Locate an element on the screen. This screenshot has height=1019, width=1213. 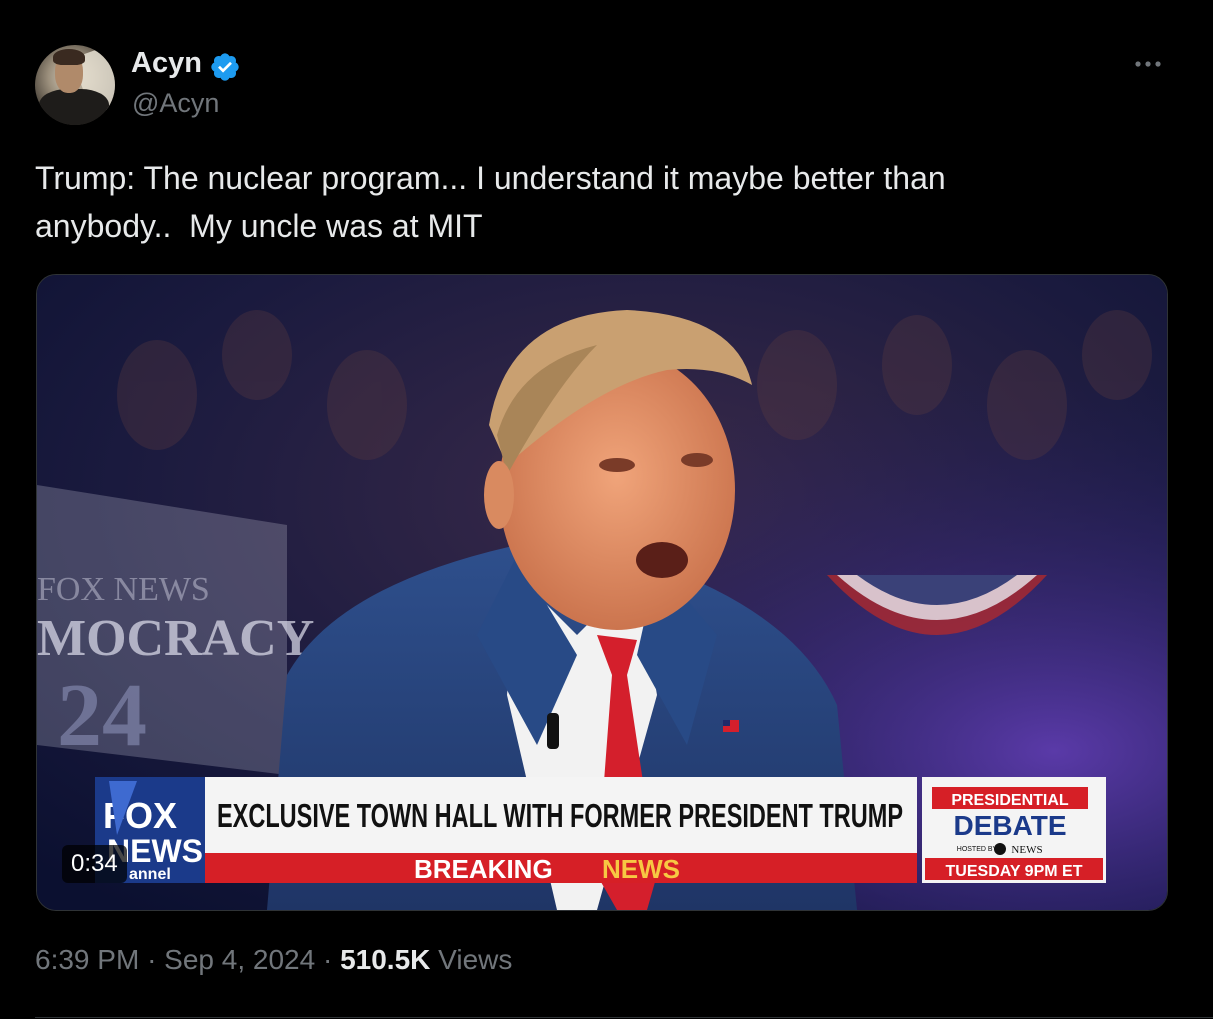
author-handle: @Acyn is located at coordinates (175, 103).